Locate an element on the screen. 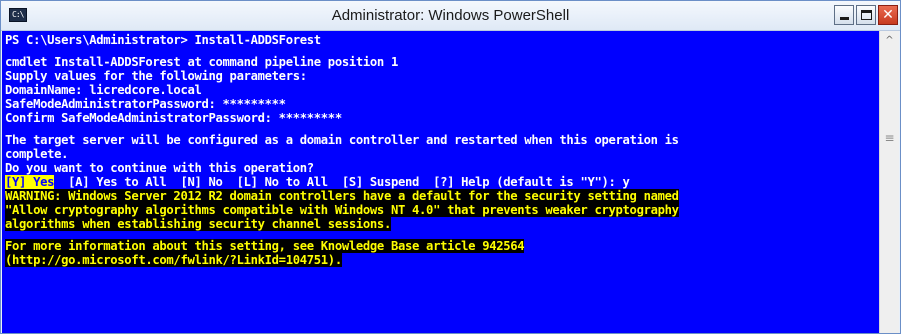 The height and width of the screenshot is (334, 901). maximize-icon is located at coordinates (866, 15).